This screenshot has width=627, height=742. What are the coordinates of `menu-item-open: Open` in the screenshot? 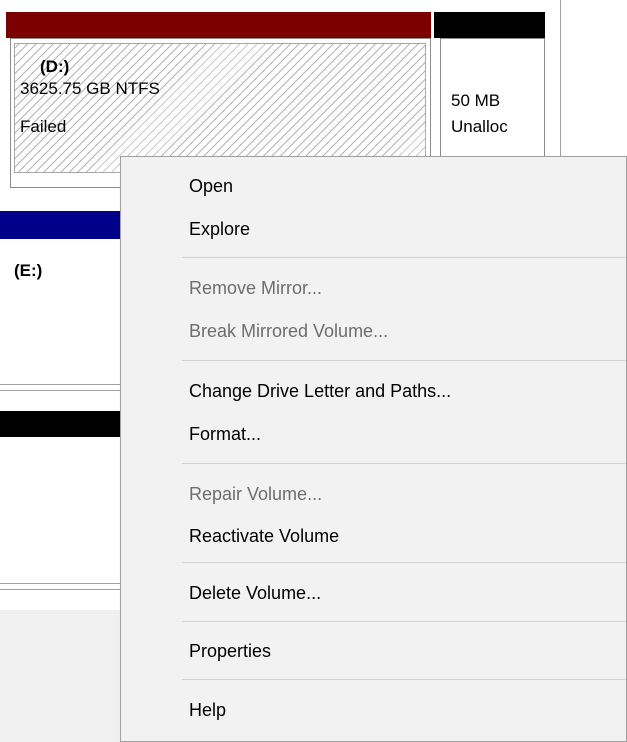 It's located at (373, 186).